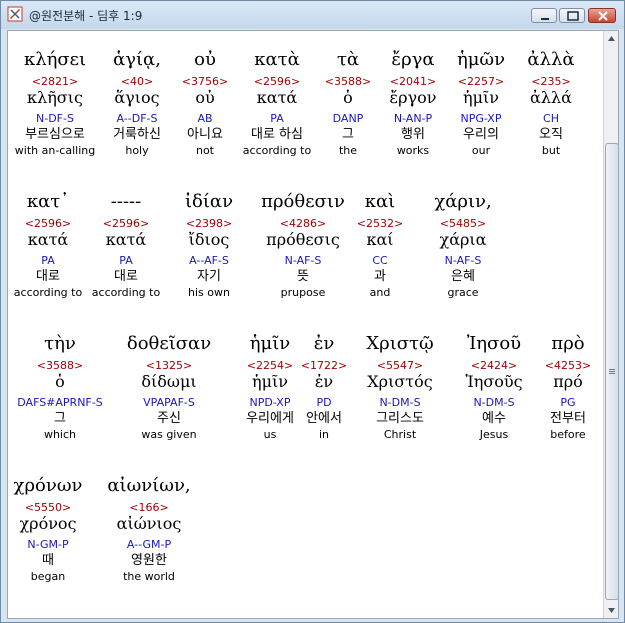  Describe the element at coordinates (48, 485) in the screenshot. I see `greek-word: χρόνων` at that location.